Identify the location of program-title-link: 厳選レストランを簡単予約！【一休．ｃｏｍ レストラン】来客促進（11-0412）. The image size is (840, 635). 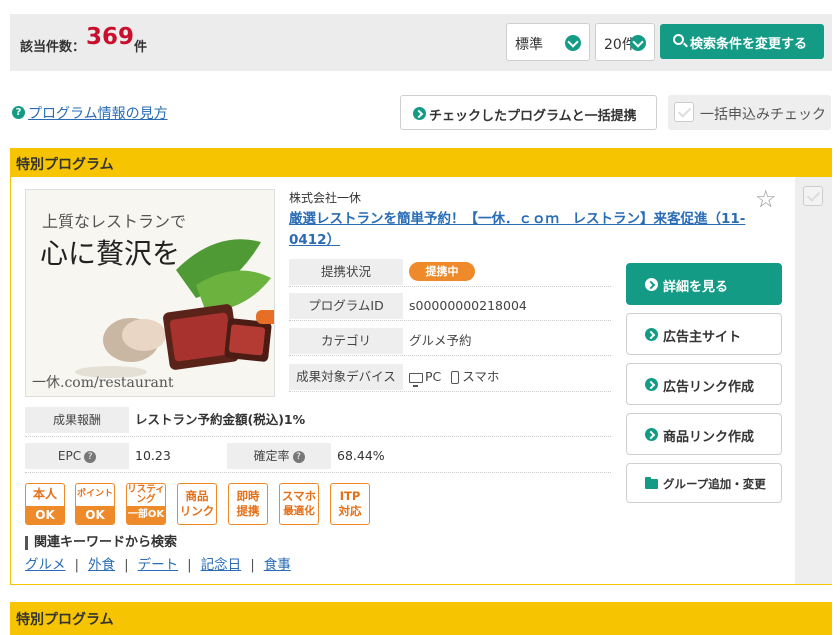
(524, 230).